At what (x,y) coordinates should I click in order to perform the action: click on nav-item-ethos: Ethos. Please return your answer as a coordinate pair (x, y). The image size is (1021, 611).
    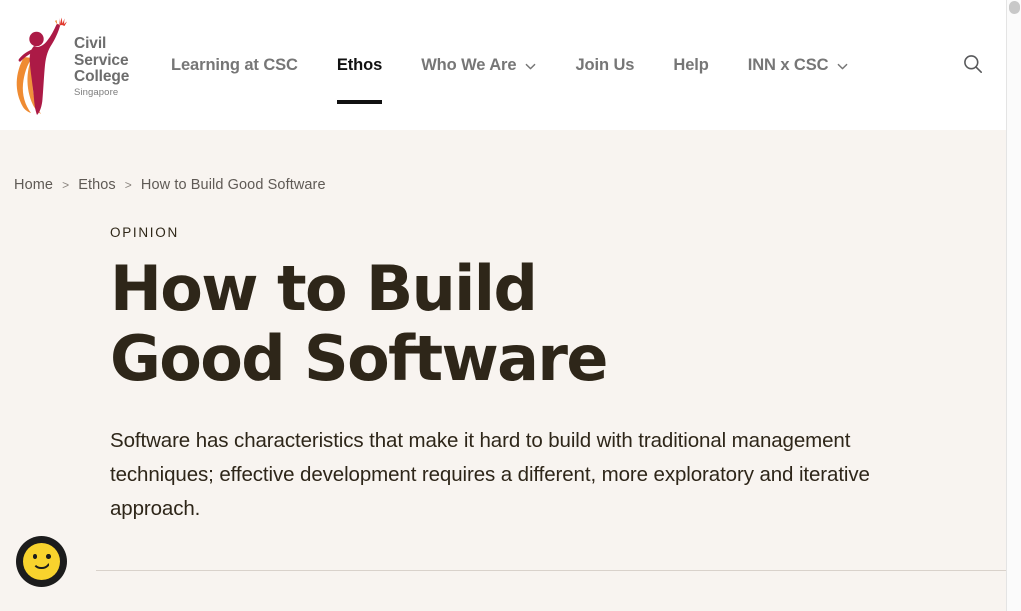
    Looking at the image, I should click on (359, 65).